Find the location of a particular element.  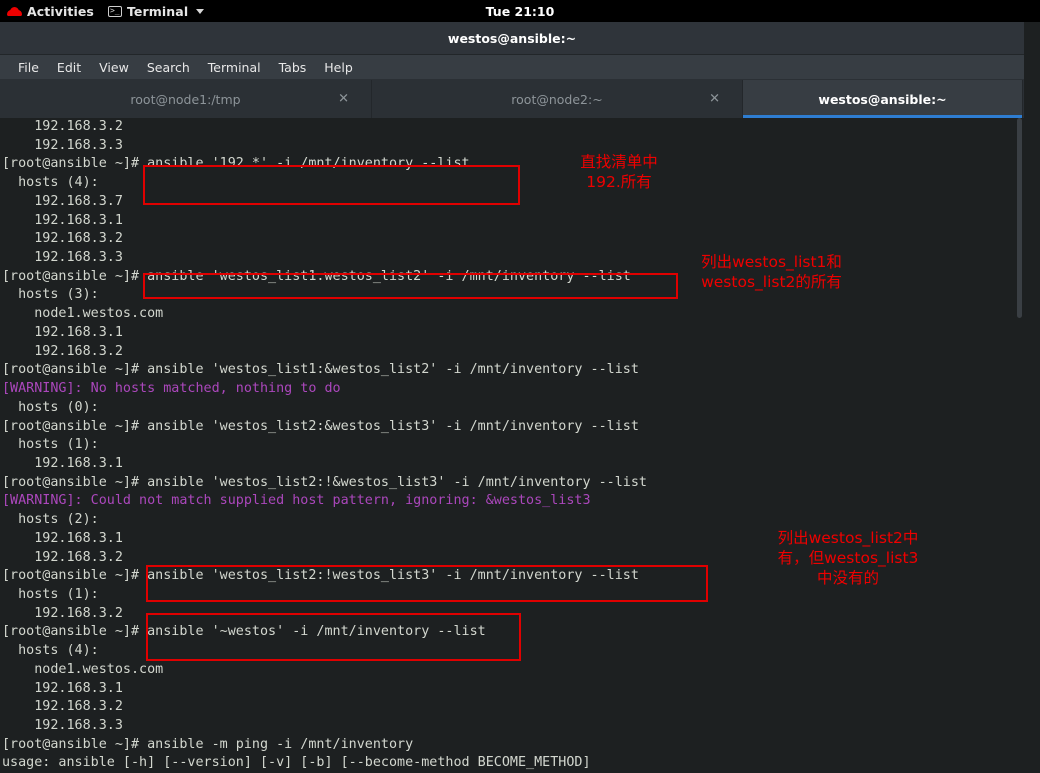

terminal-line: hosts (3): is located at coordinates (50, 295).